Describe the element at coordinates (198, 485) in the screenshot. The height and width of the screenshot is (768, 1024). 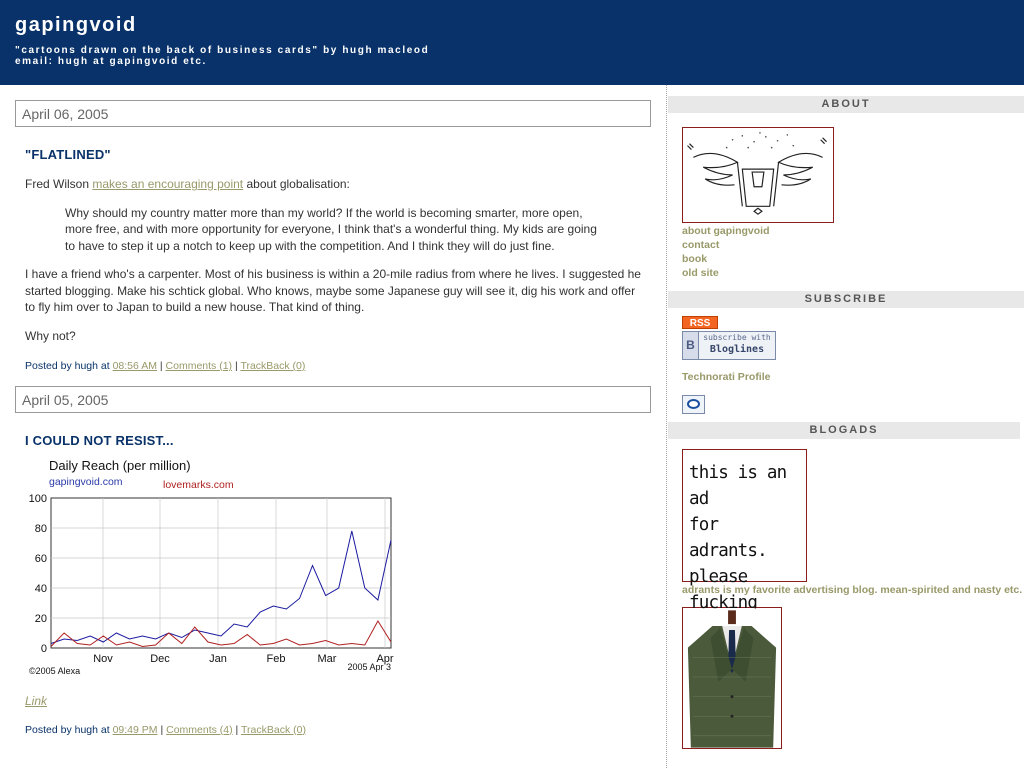
I see `legend-lovemarks: lovemarks.com` at that location.